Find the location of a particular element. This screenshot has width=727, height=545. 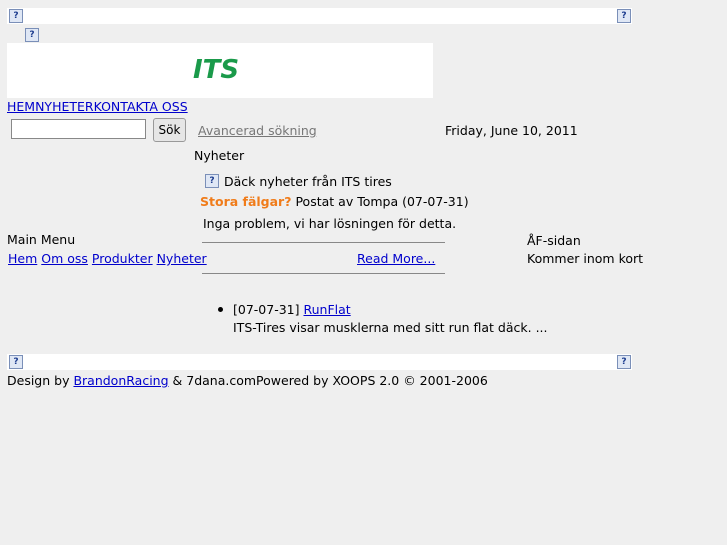

current-date: Friday, June 10, 2011 is located at coordinates (511, 130).